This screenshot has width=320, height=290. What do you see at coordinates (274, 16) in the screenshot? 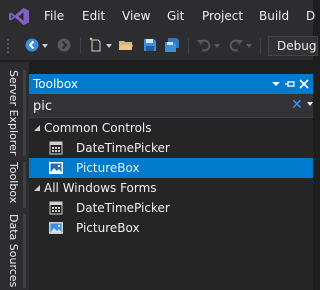
I see `menu-build: Build` at bounding box center [274, 16].